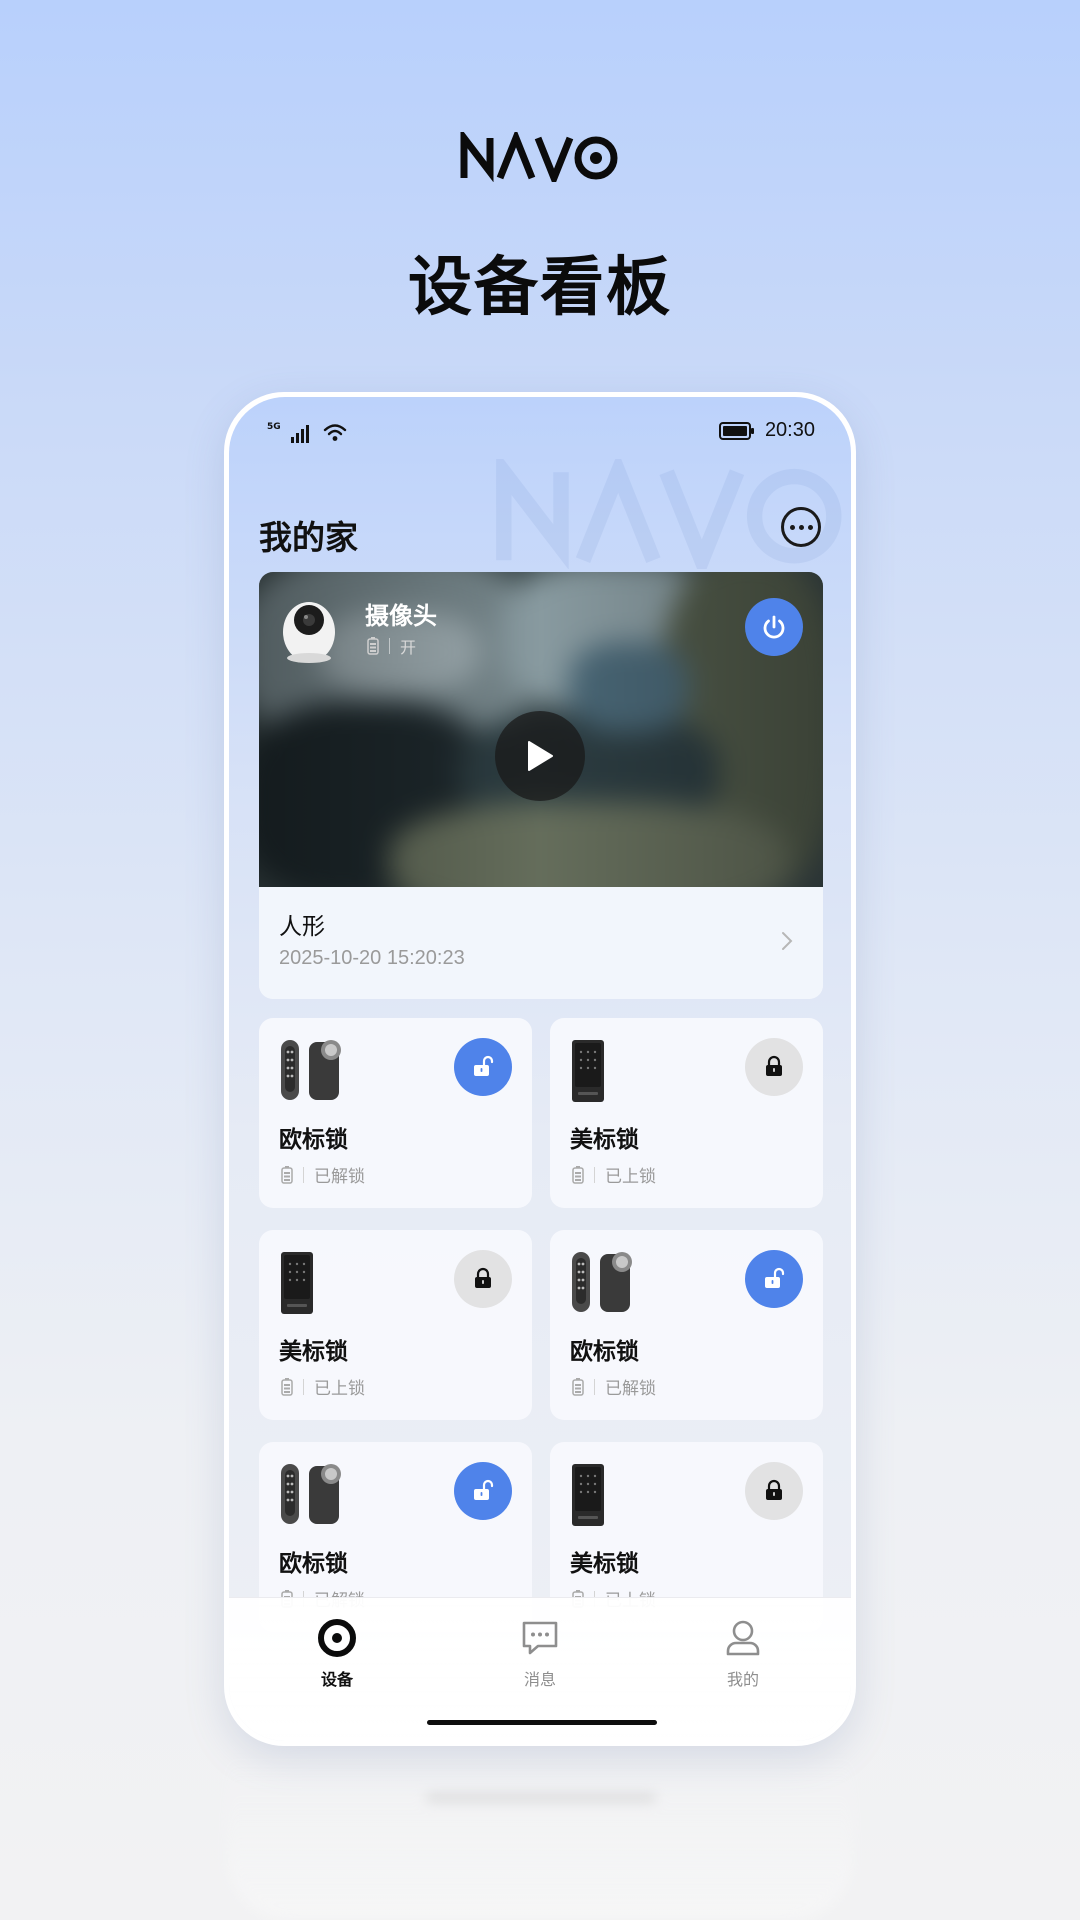  I want to click on battery-icon, so click(736, 430).